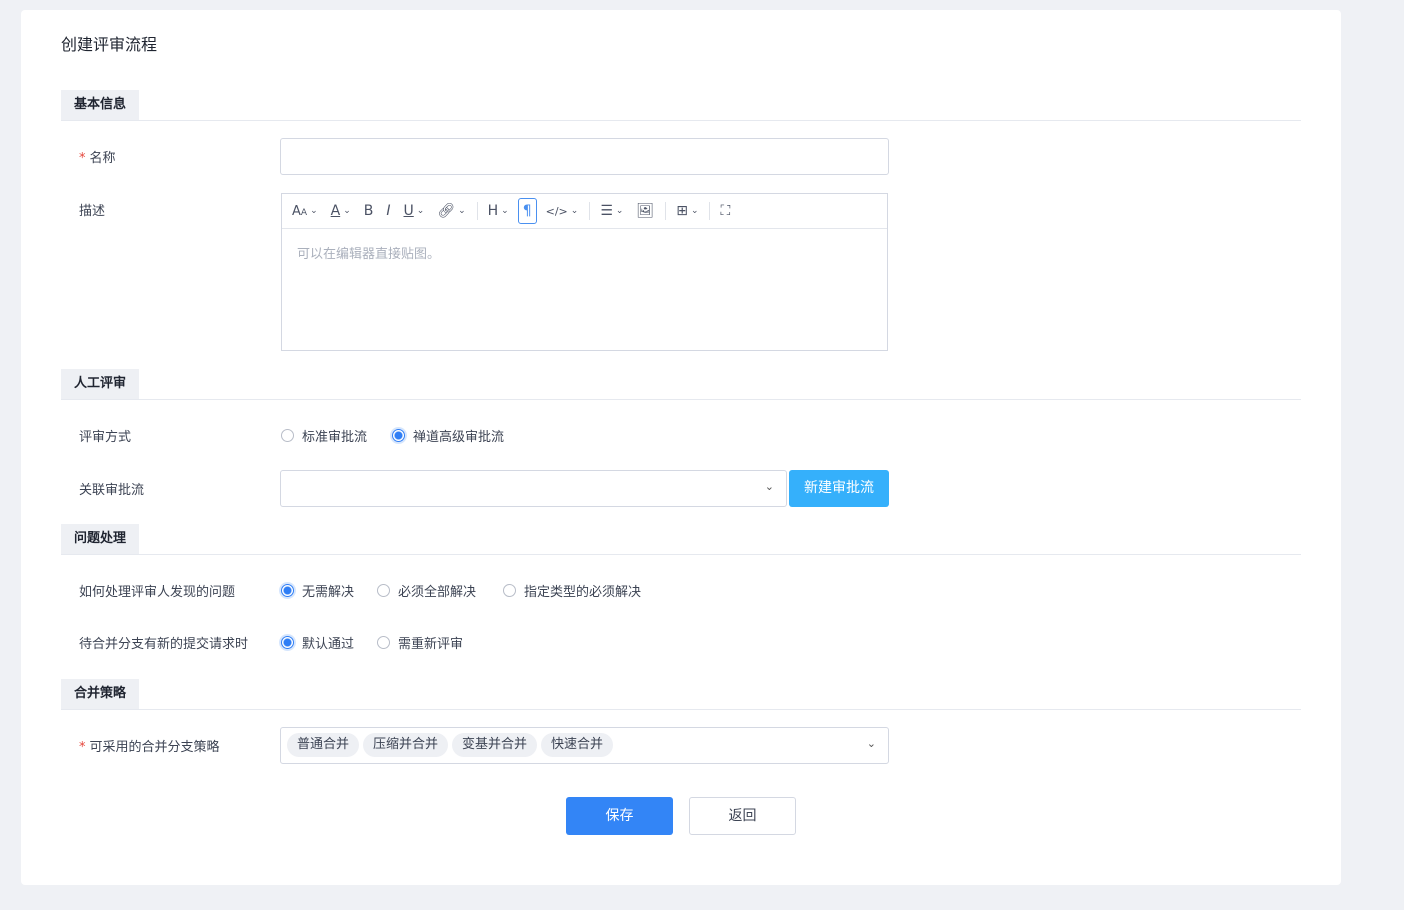 The height and width of the screenshot is (910, 1404). I want to click on editor-placeholder: 可以在编辑器直接贴图。, so click(369, 254).